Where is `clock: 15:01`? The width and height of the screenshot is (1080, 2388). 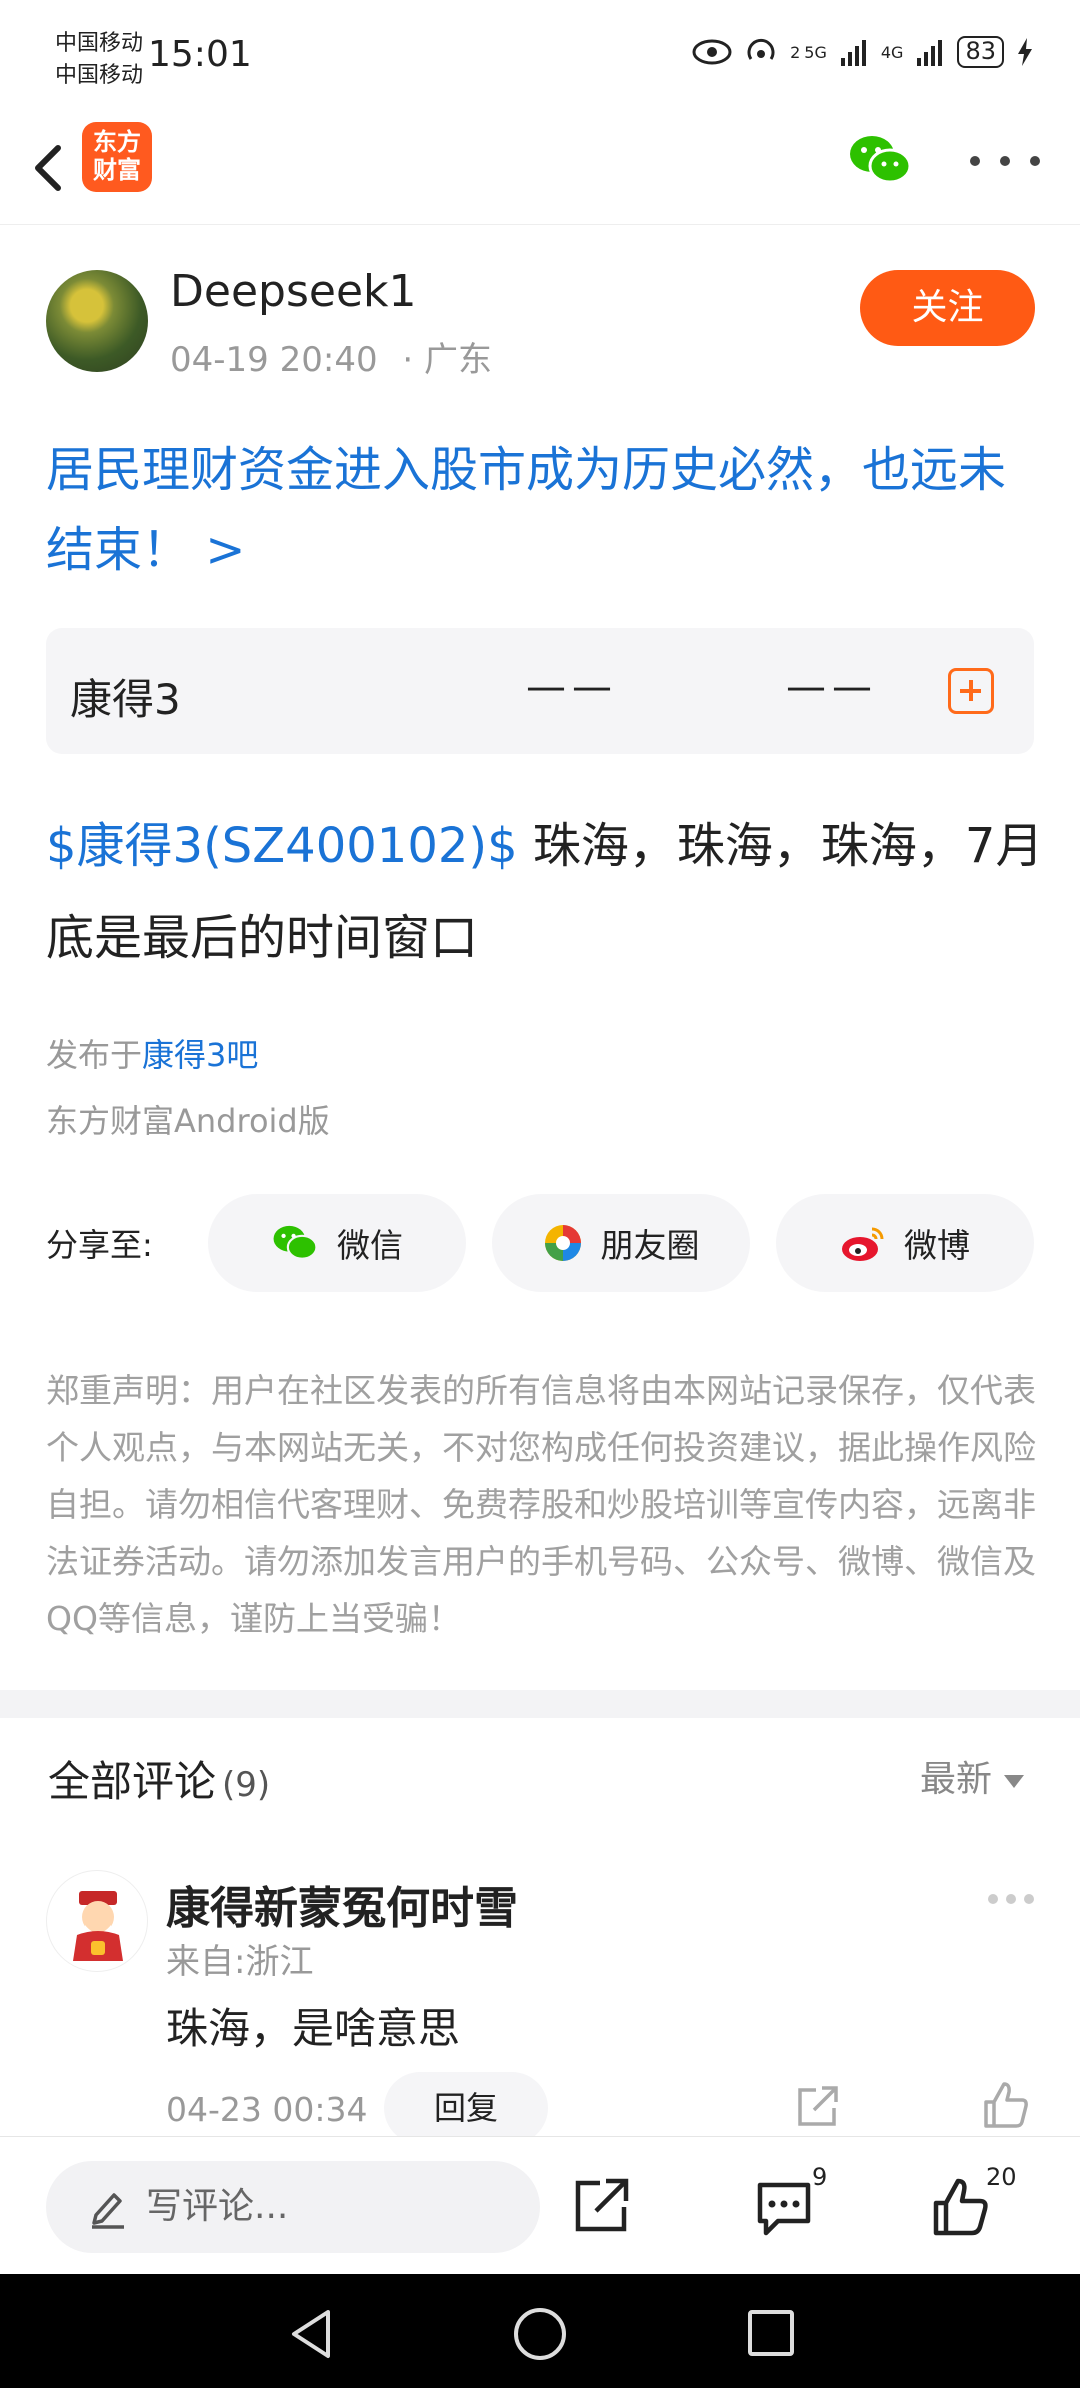
clock: 15:01 is located at coordinates (200, 54).